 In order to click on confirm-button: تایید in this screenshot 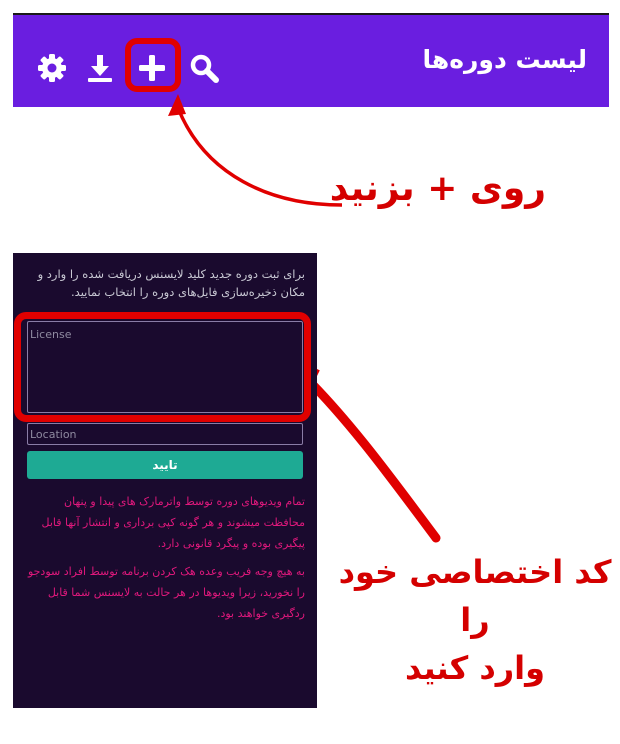, I will do `click(165, 465)`.